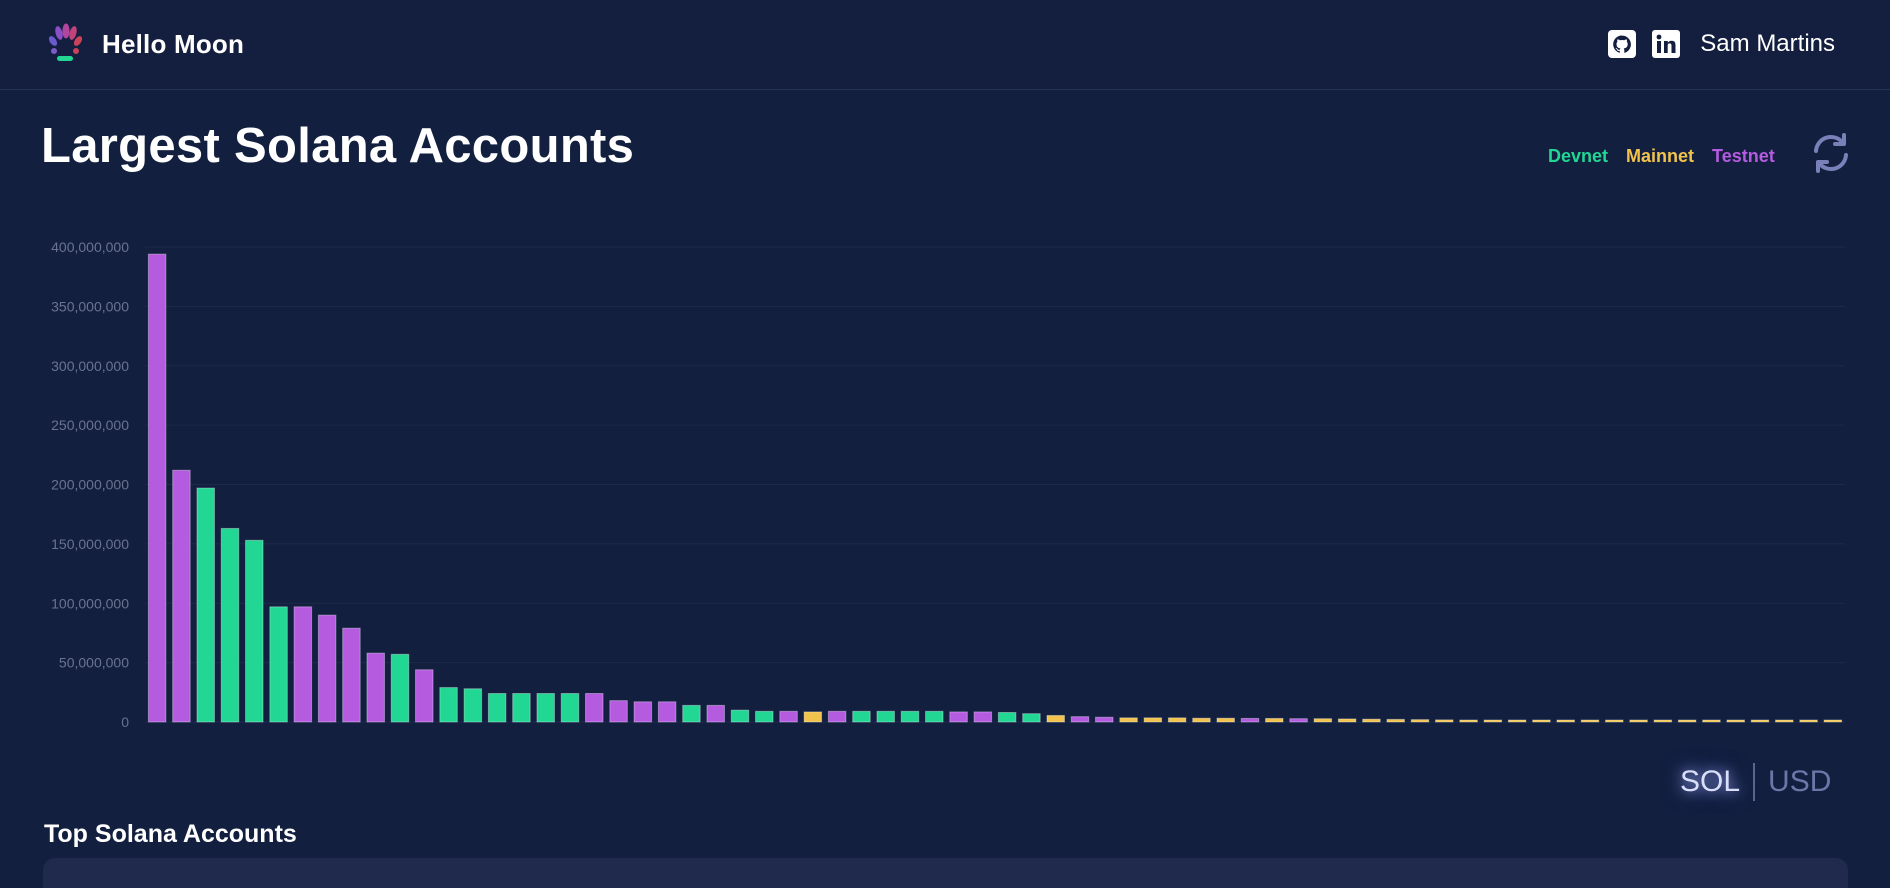 The width and height of the screenshot is (1890, 888). I want to click on legend-devnet: Devnet, so click(1578, 156).